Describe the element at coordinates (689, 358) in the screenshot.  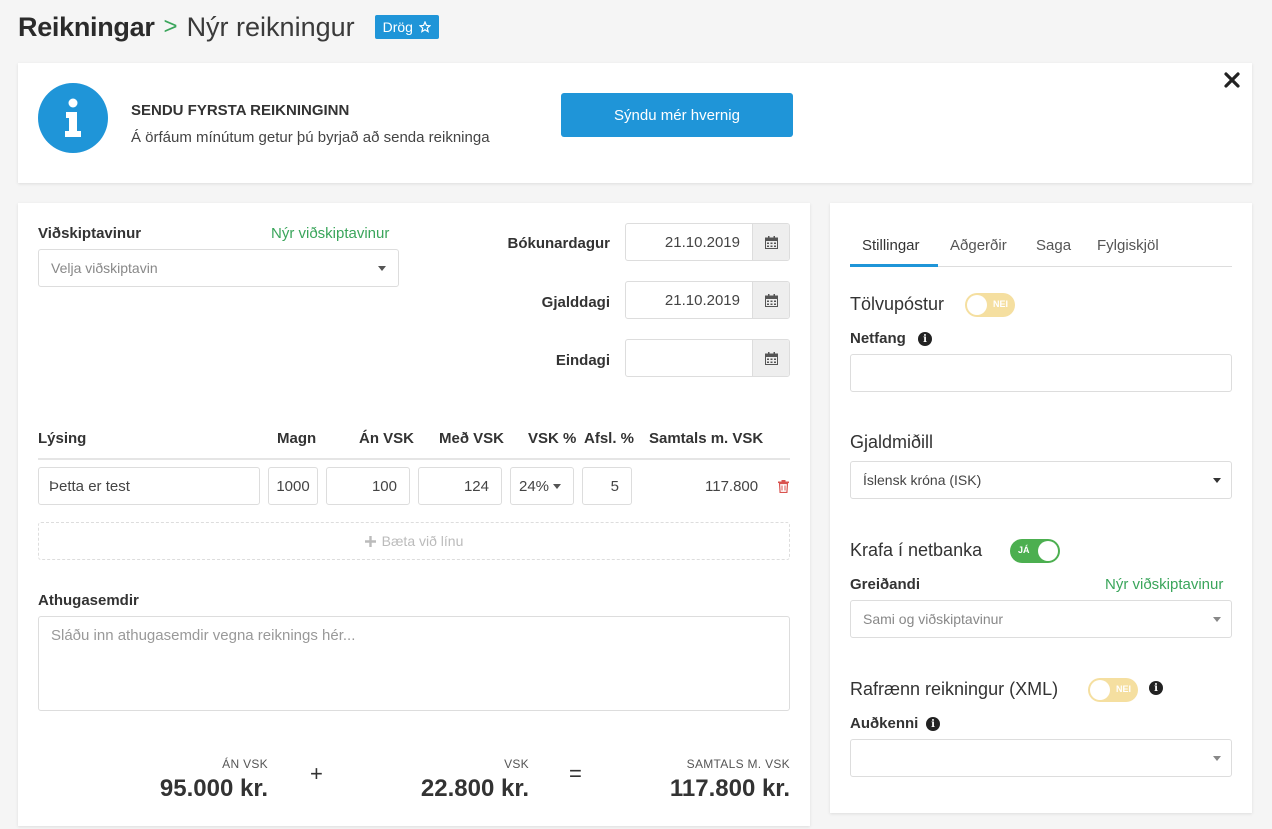
I see `final-date-value` at that location.